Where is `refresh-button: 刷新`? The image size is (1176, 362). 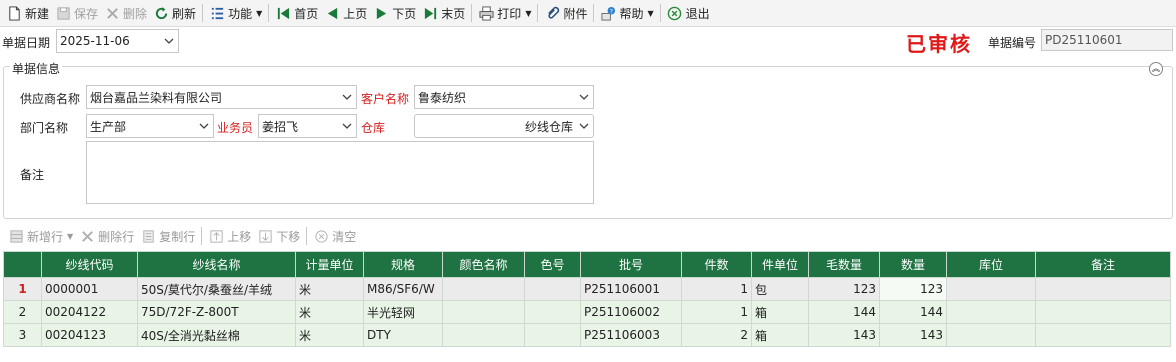 refresh-button: 刷新 is located at coordinates (174, 13).